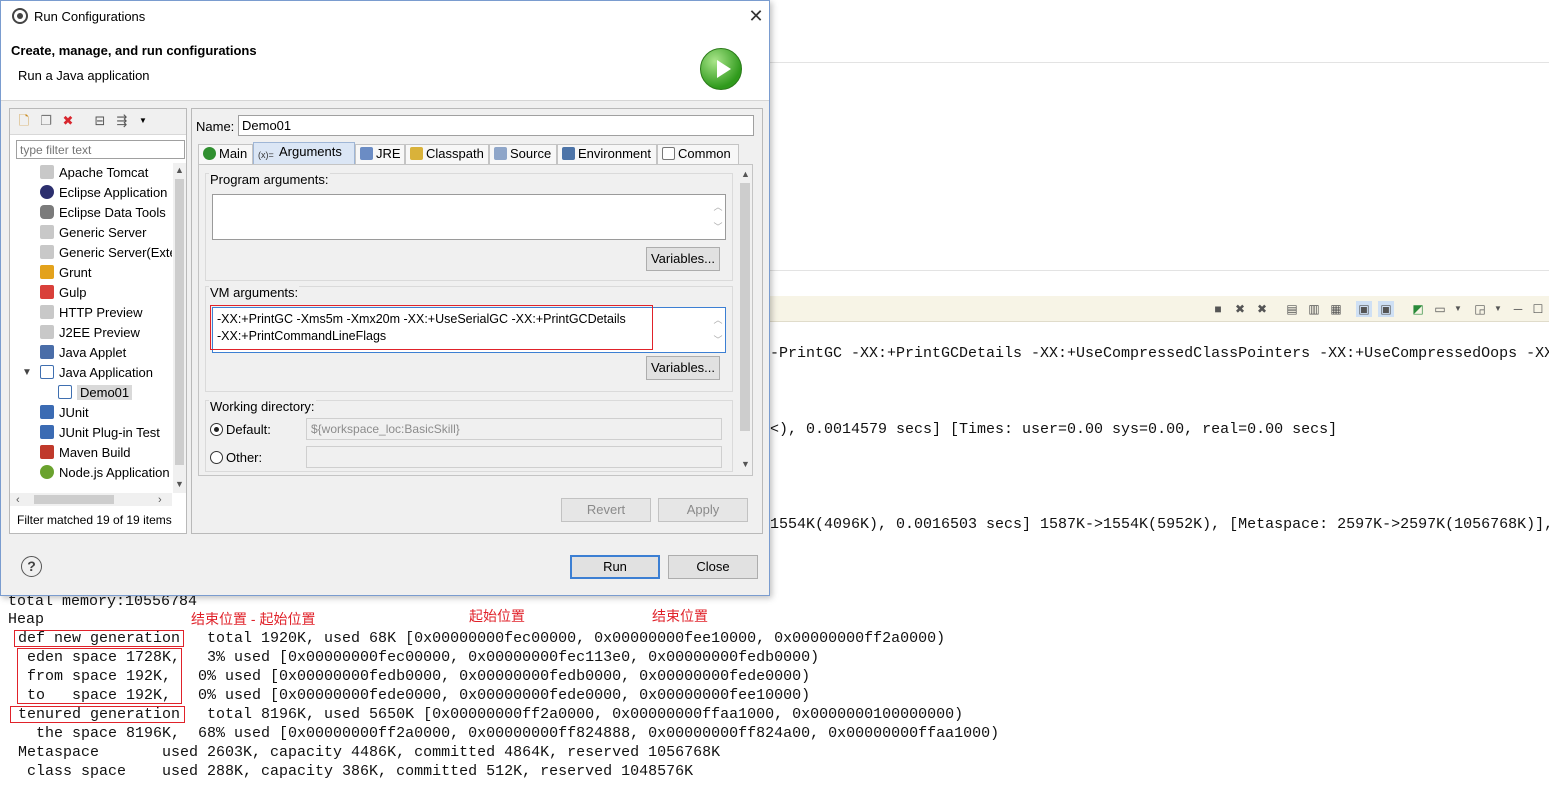  What do you see at coordinates (106, 253) in the screenshot?
I see `tree-item-generic-server-external: Generic Server(Exte` at bounding box center [106, 253].